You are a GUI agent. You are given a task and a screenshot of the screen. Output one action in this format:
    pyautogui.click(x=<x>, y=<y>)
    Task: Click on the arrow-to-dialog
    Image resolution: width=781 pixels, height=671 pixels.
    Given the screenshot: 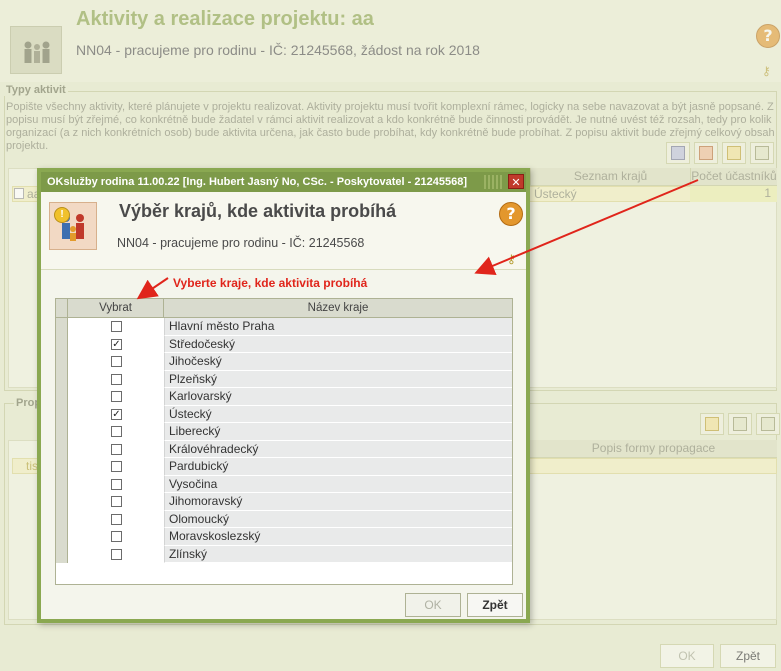 What is the action you would take?
    pyautogui.click(x=586, y=227)
    